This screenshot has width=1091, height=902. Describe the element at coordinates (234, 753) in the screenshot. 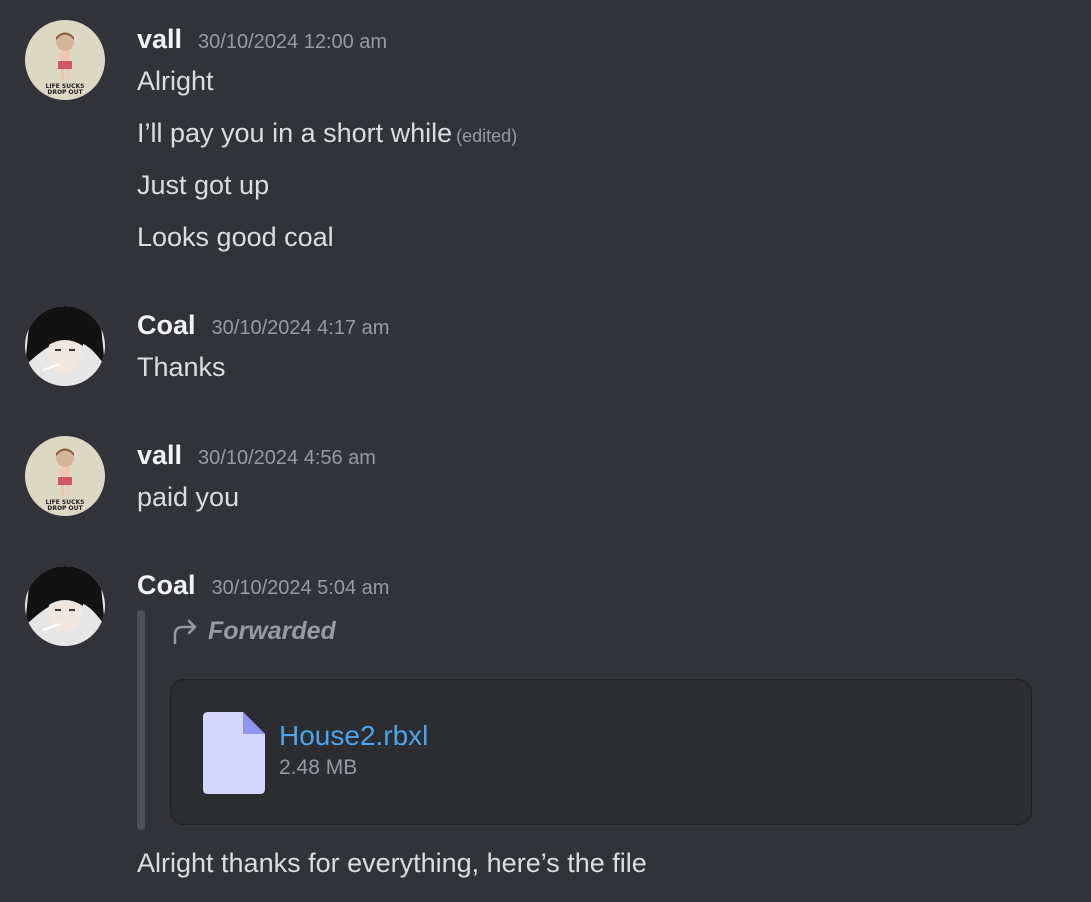

I see `file-icon` at that location.